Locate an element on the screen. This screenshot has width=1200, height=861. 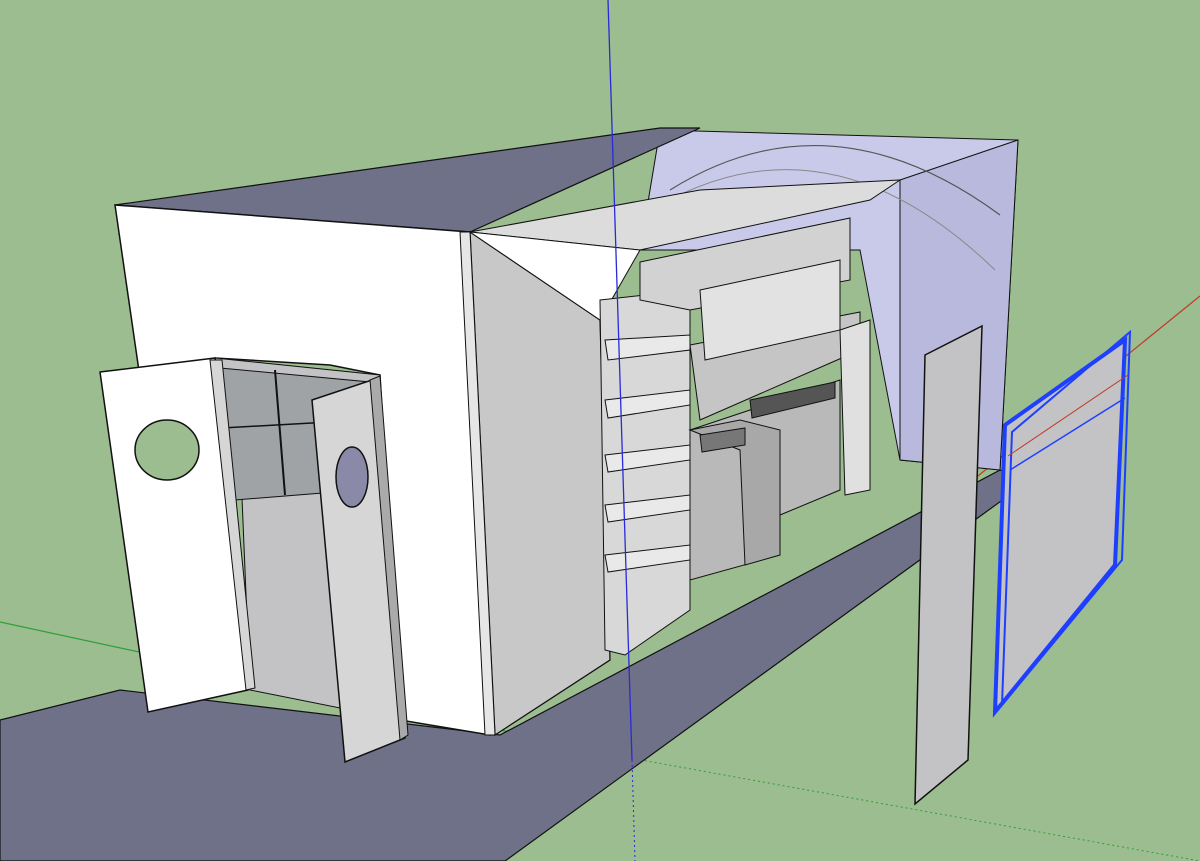
right-door-porthole is located at coordinates (352, 477).